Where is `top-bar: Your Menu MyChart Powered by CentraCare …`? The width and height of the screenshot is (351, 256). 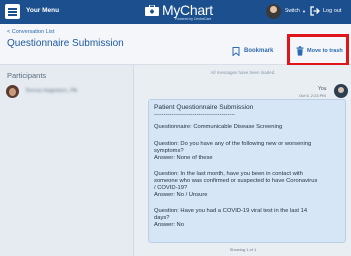 top-bar: Your Menu MyChart Powered by CentraCare … is located at coordinates (175, 12).